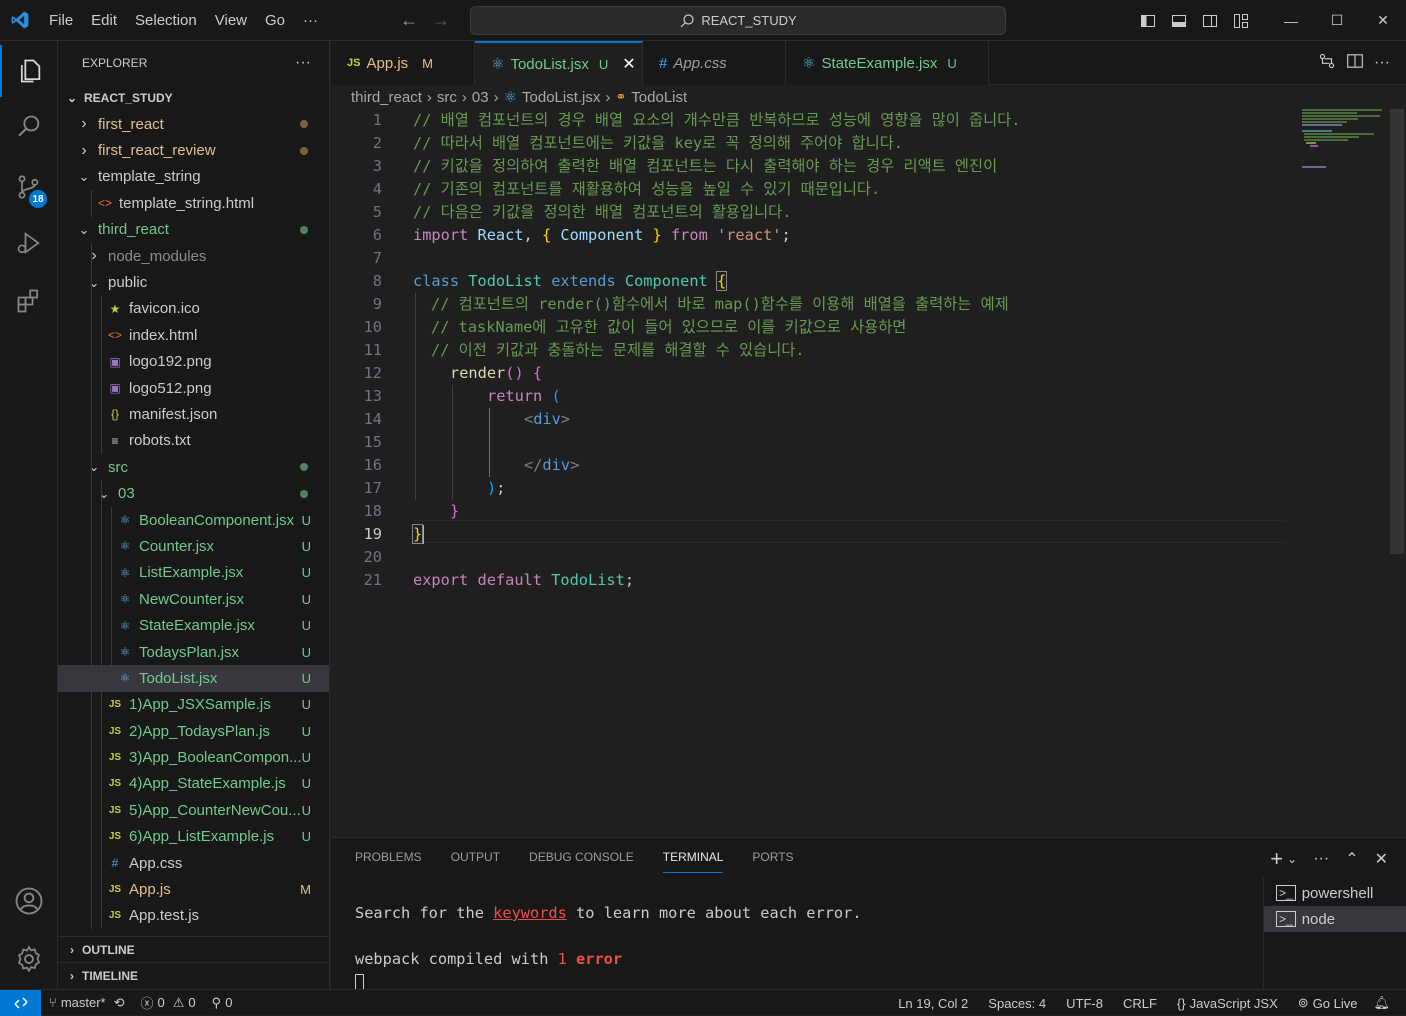 The image size is (1406, 1016). What do you see at coordinates (29, 301) in the screenshot?
I see `extensions-icon` at bounding box center [29, 301].